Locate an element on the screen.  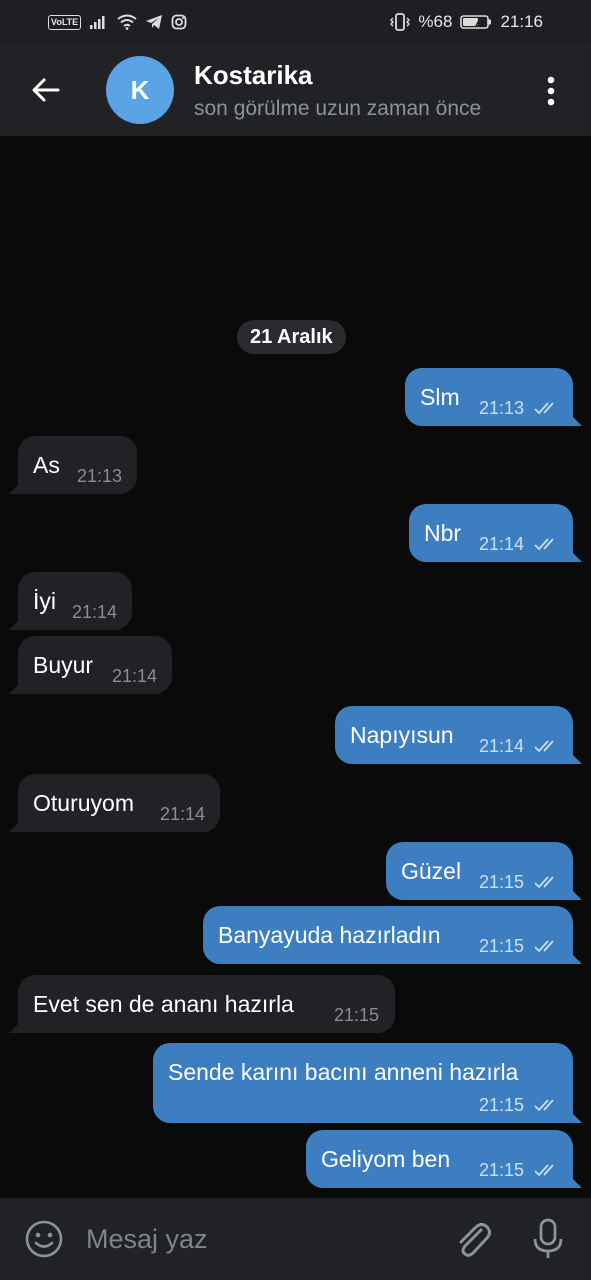
message-text: Nbr is located at coordinates (443, 533).